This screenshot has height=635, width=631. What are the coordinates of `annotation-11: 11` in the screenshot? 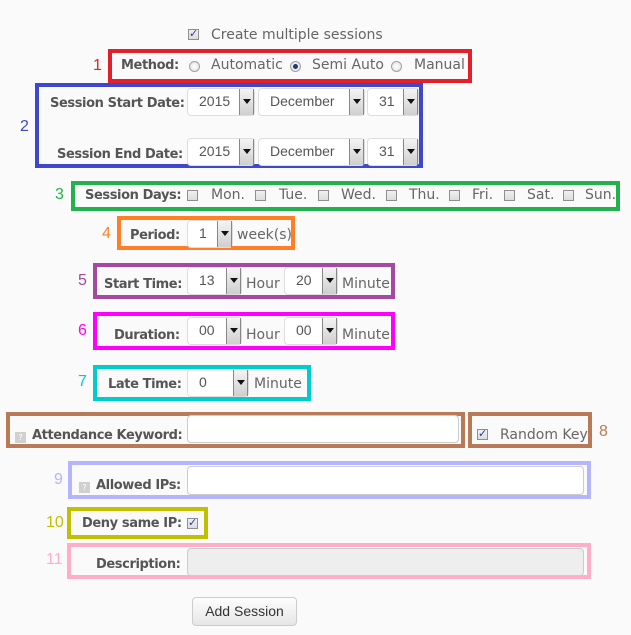 It's located at (54, 559).